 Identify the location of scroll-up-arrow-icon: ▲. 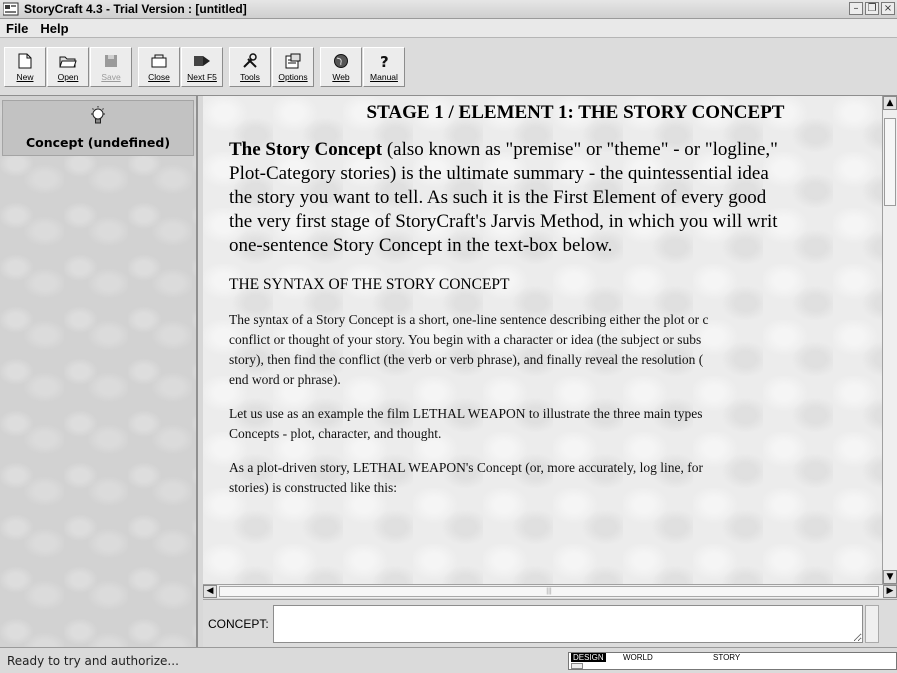
(890, 103).